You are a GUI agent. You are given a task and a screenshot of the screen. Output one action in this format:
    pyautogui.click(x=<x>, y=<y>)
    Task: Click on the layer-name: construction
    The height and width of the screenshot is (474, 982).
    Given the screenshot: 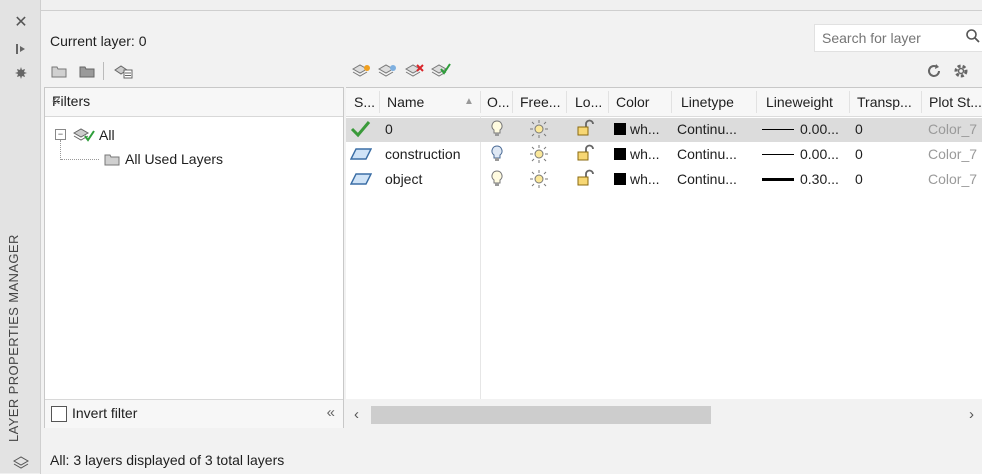 What is the action you would take?
    pyautogui.click(x=422, y=154)
    